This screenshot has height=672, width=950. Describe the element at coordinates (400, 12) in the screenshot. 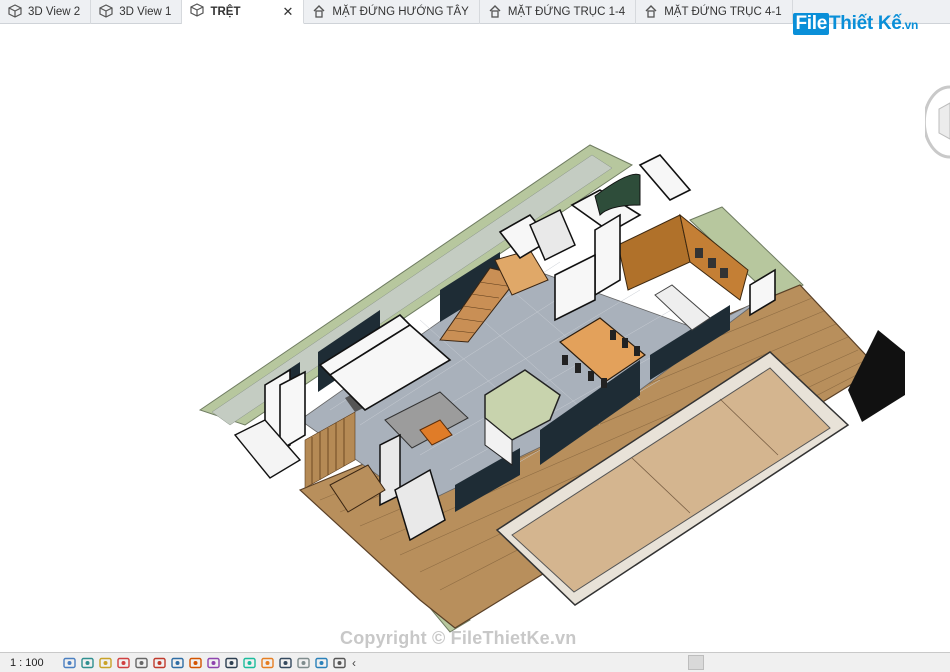

I see `view-tab-label: MẶT ĐỨNG HƯỚNG TÂY` at that location.